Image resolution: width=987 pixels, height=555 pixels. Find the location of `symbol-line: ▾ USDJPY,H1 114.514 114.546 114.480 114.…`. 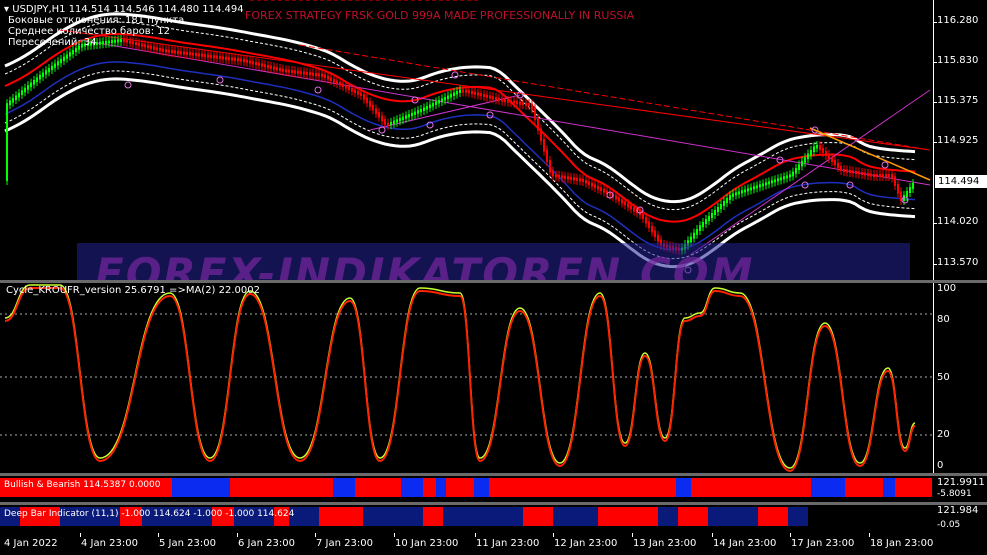

symbol-line: ▾ USDJPY,H1 114.514 114.546 114.480 114.… is located at coordinates (124, 9).